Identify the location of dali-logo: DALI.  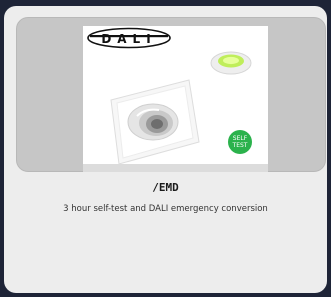
(129, 38).